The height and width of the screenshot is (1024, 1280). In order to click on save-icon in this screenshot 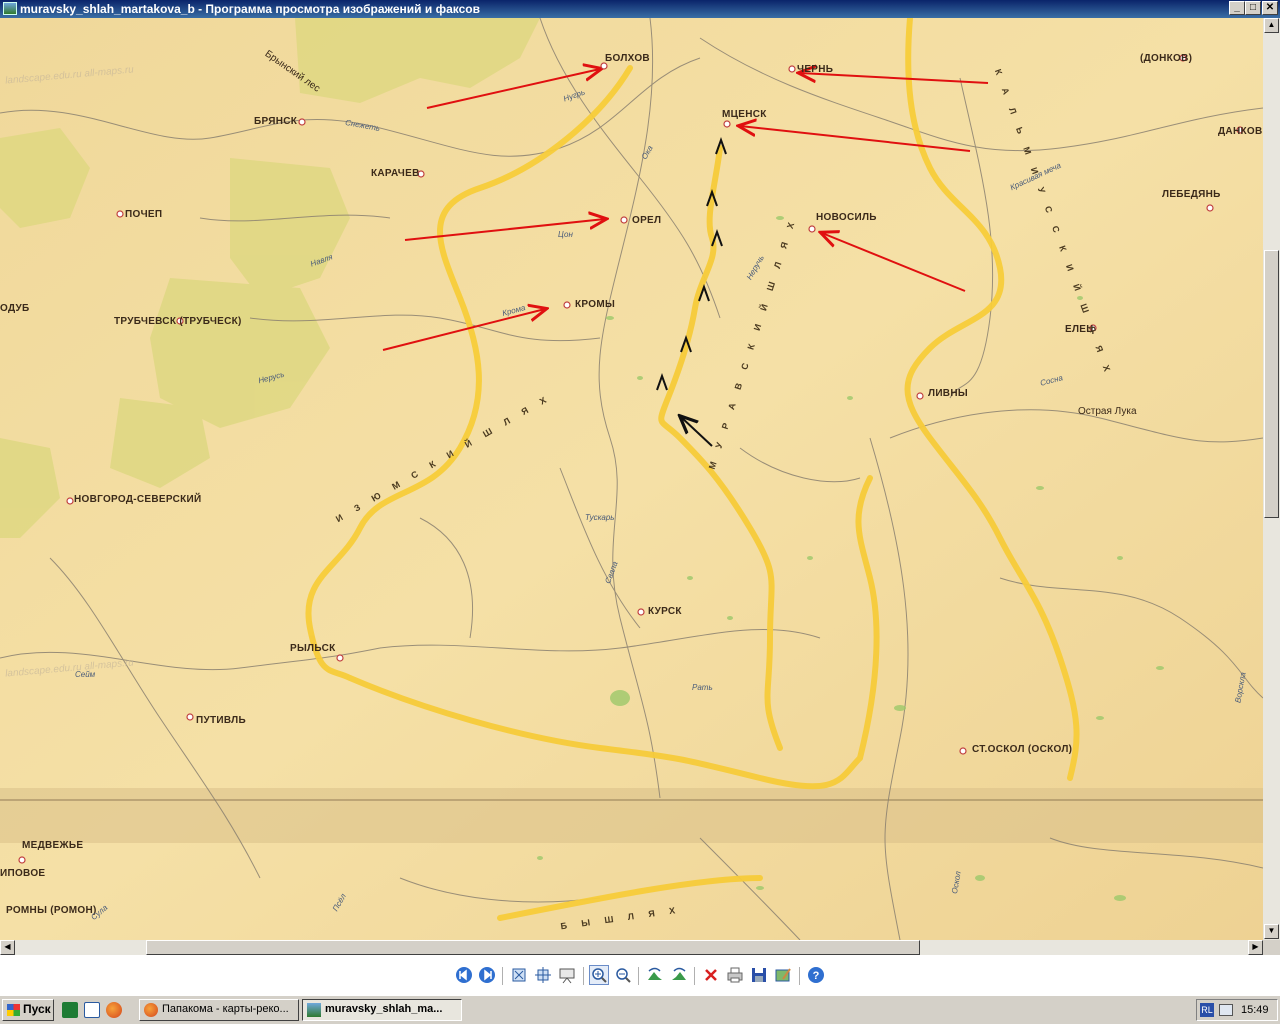, I will do `click(759, 975)`.